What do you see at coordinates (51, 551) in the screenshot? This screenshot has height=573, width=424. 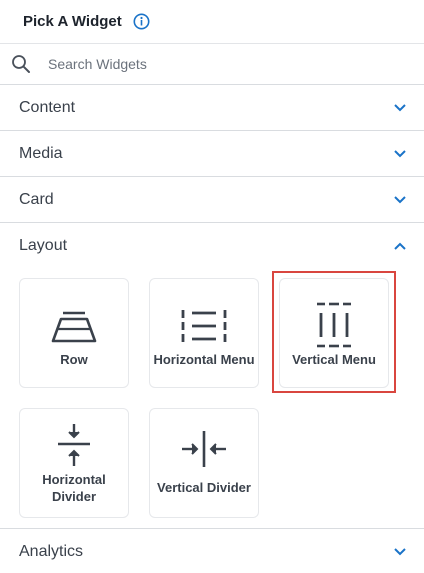 I see `section-label: Analytics` at bounding box center [51, 551].